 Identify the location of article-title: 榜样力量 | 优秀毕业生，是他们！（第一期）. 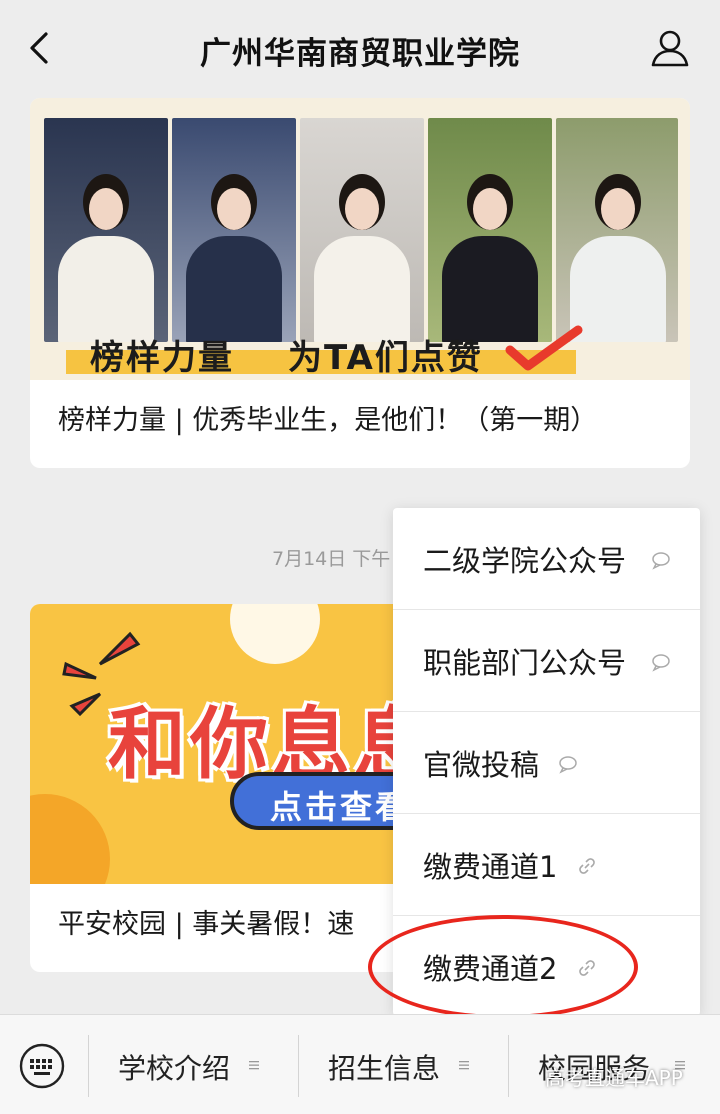
(328, 420).